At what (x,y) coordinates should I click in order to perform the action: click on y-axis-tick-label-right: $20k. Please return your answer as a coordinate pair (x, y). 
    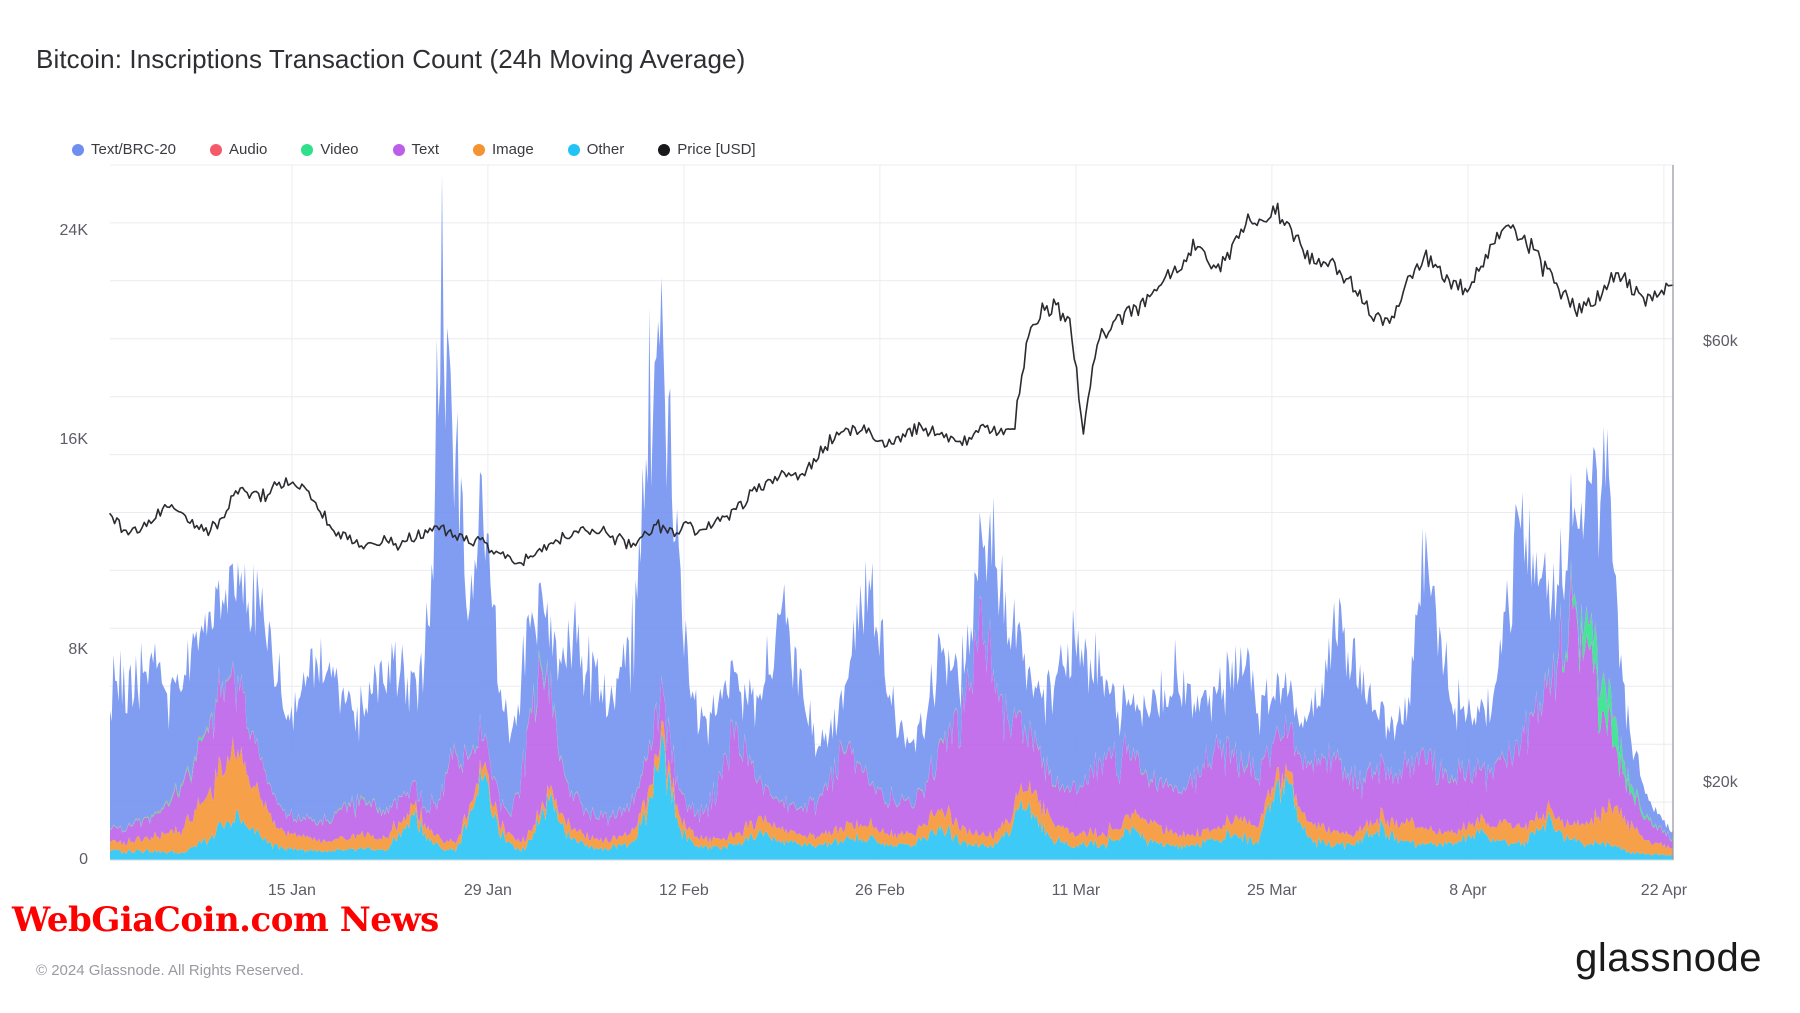
    Looking at the image, I should click on (1720, 782).